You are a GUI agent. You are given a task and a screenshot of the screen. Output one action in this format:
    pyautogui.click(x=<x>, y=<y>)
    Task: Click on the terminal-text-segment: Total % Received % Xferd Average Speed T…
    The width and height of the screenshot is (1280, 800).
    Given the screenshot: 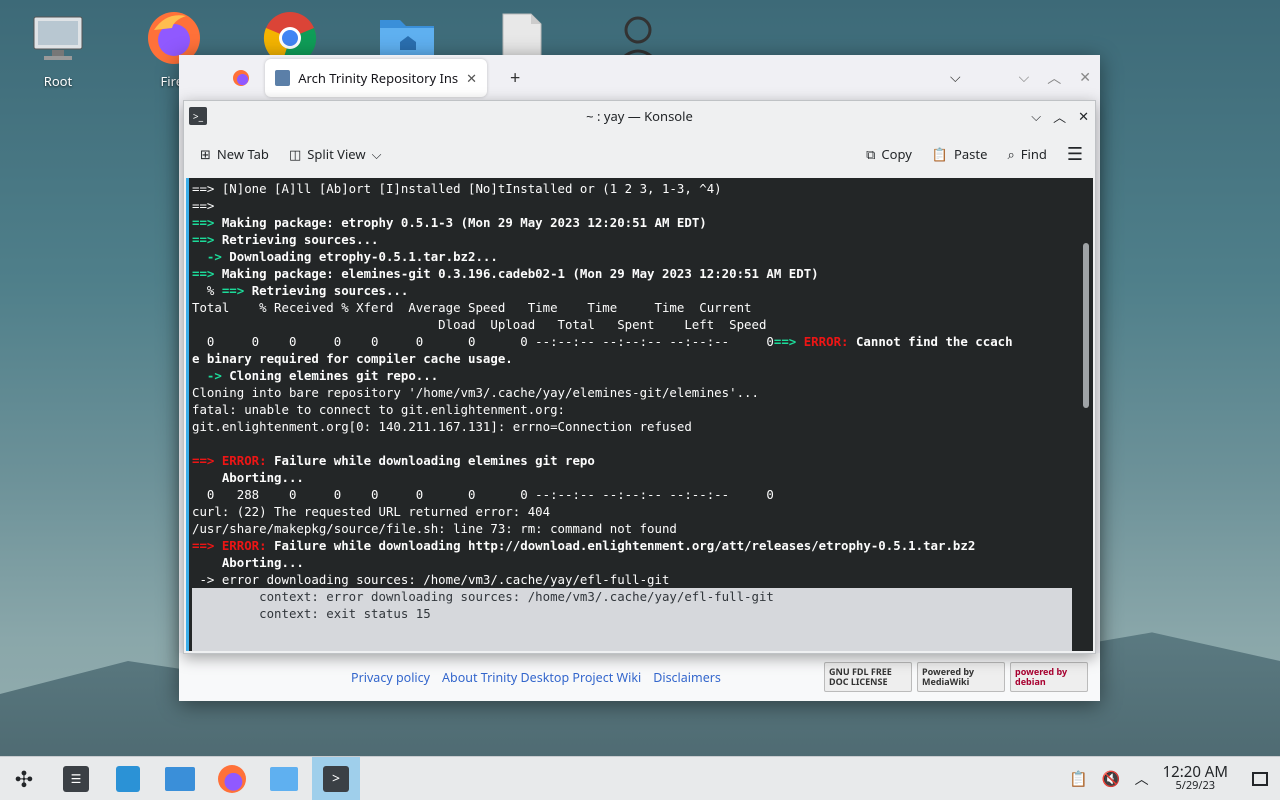 What is the action you would take?
    pyautogui.click(x=472, y=307)
    